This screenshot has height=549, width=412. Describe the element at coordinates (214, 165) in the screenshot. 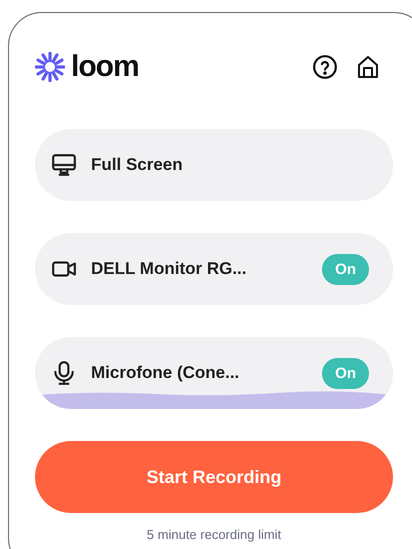

I see `source-option: Full Screen` at that location.